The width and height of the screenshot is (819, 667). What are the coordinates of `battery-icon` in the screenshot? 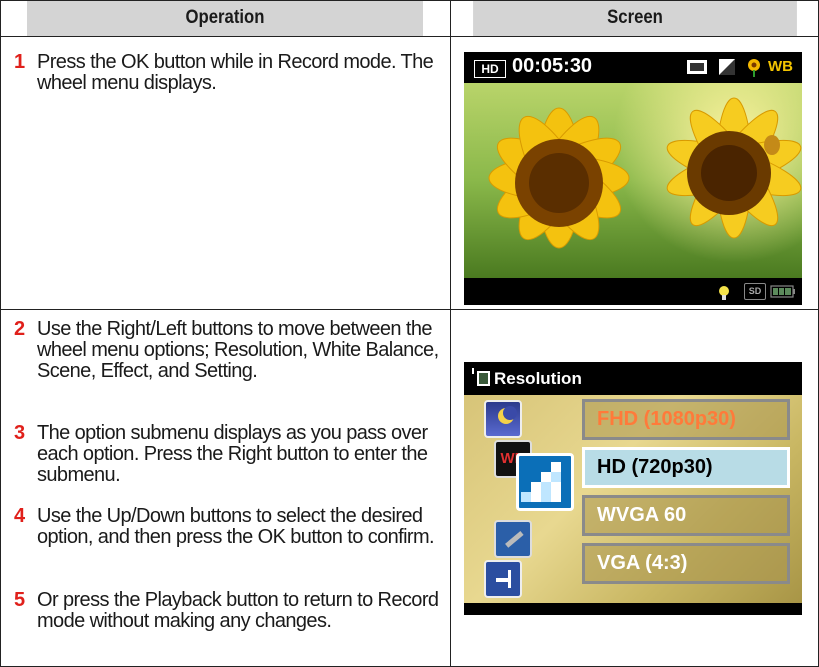 It's located at (782, 291).